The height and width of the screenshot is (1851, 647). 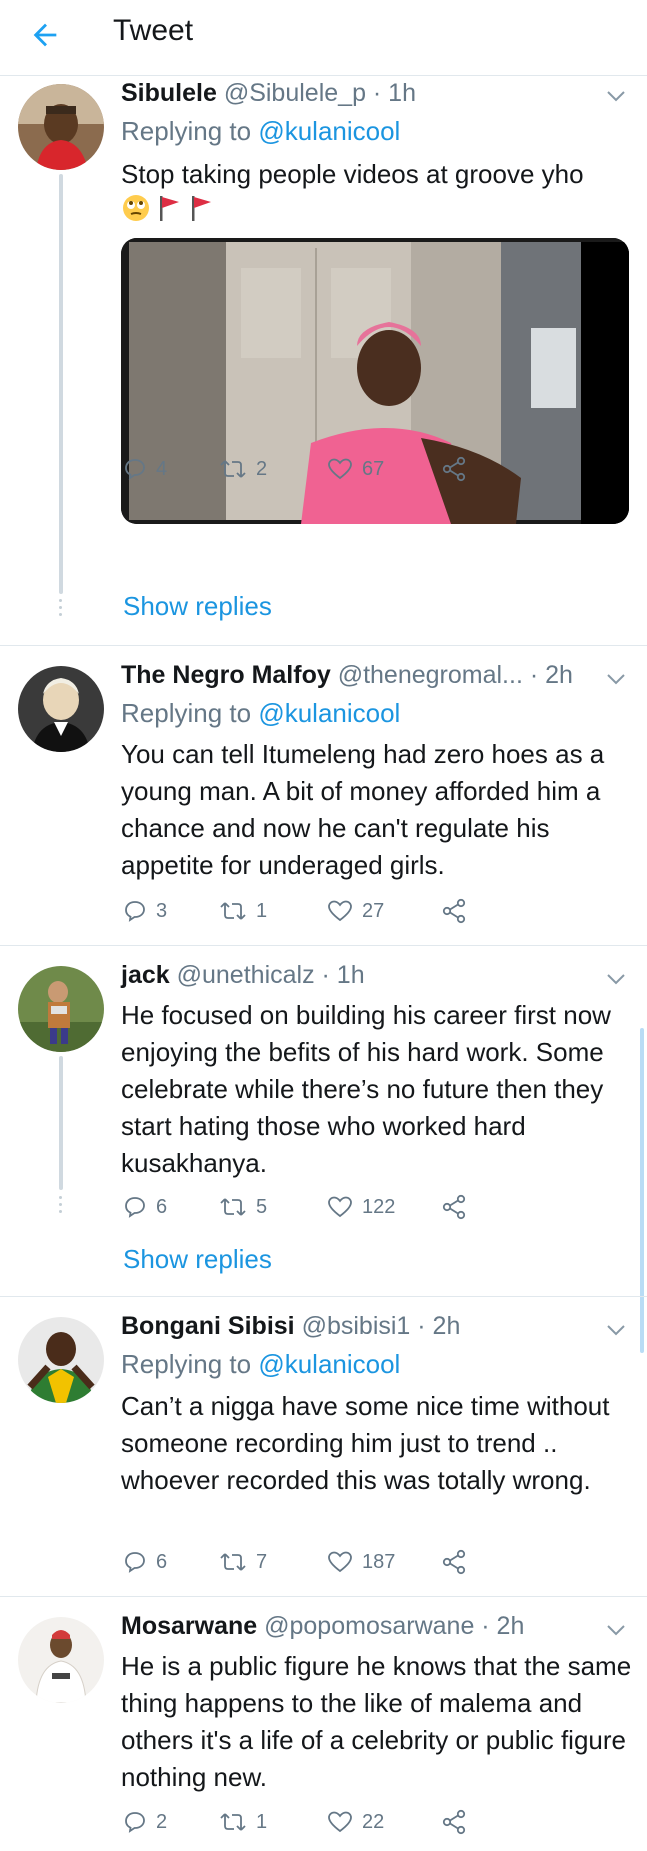 I want to click on display-name: Mosarwane, so click(x=189, y=1626).